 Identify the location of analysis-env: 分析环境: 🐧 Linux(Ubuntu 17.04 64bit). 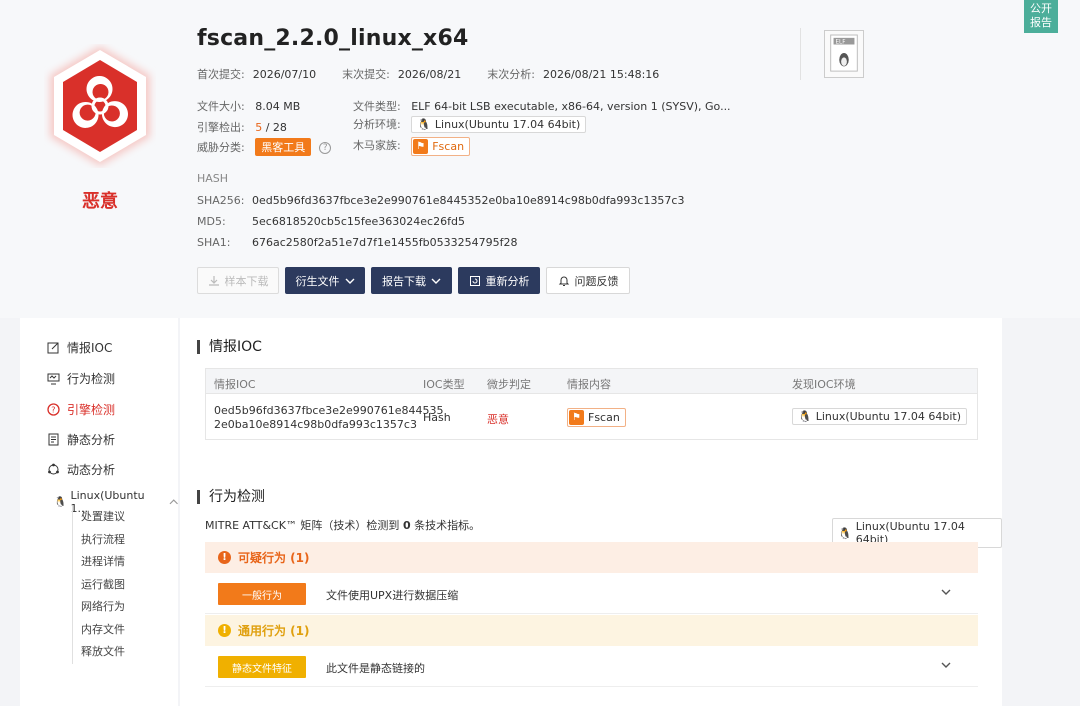
(470, 124).